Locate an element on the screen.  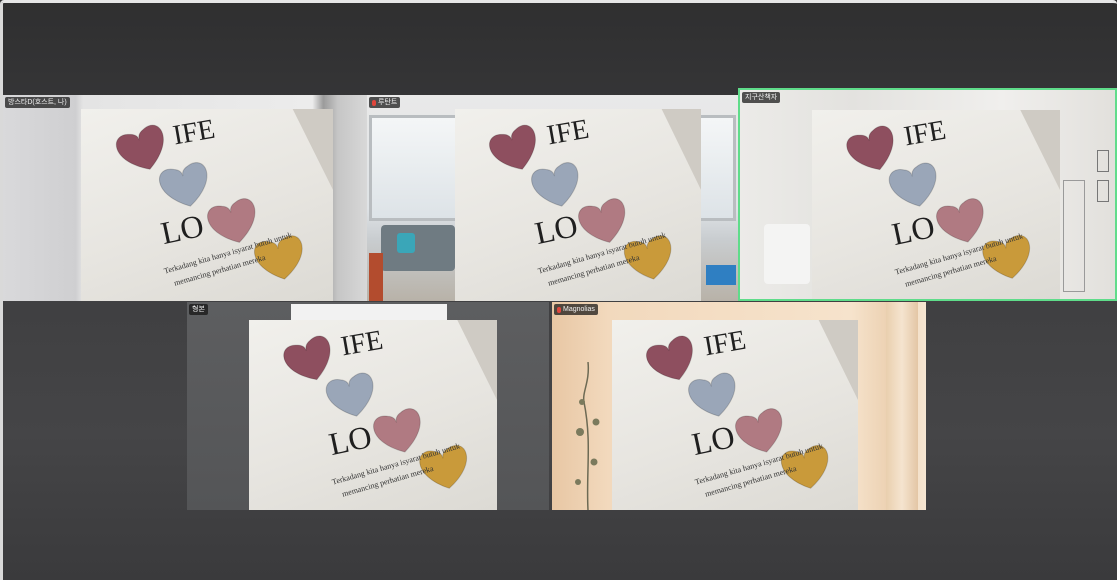
plant is located at coordinates (588, 435).